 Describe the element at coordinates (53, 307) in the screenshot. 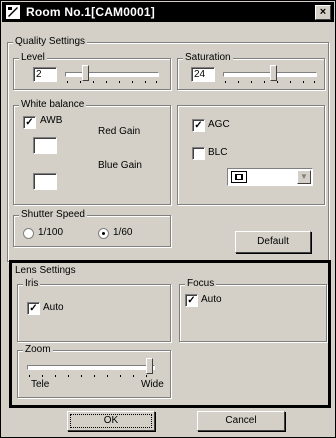

I see `iris-auto-label: Auto` at that location.